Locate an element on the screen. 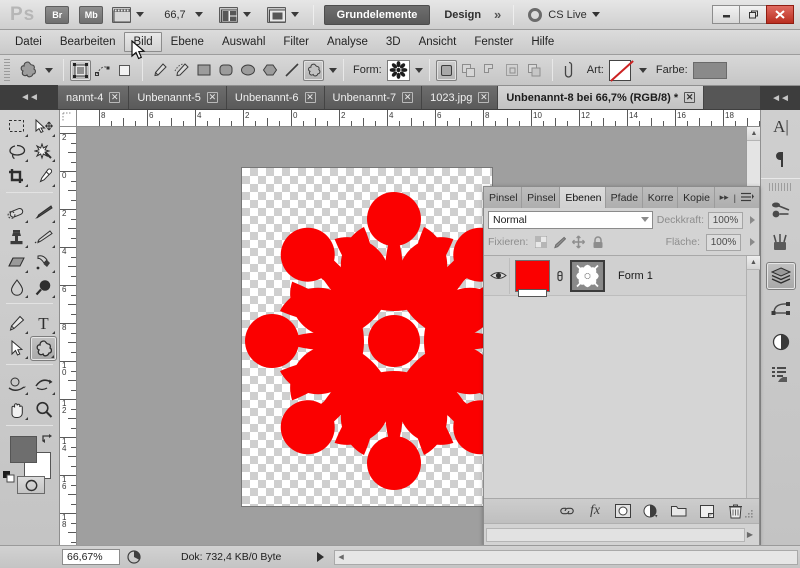  panel-resize-grip is located at coordinates (749, 514).